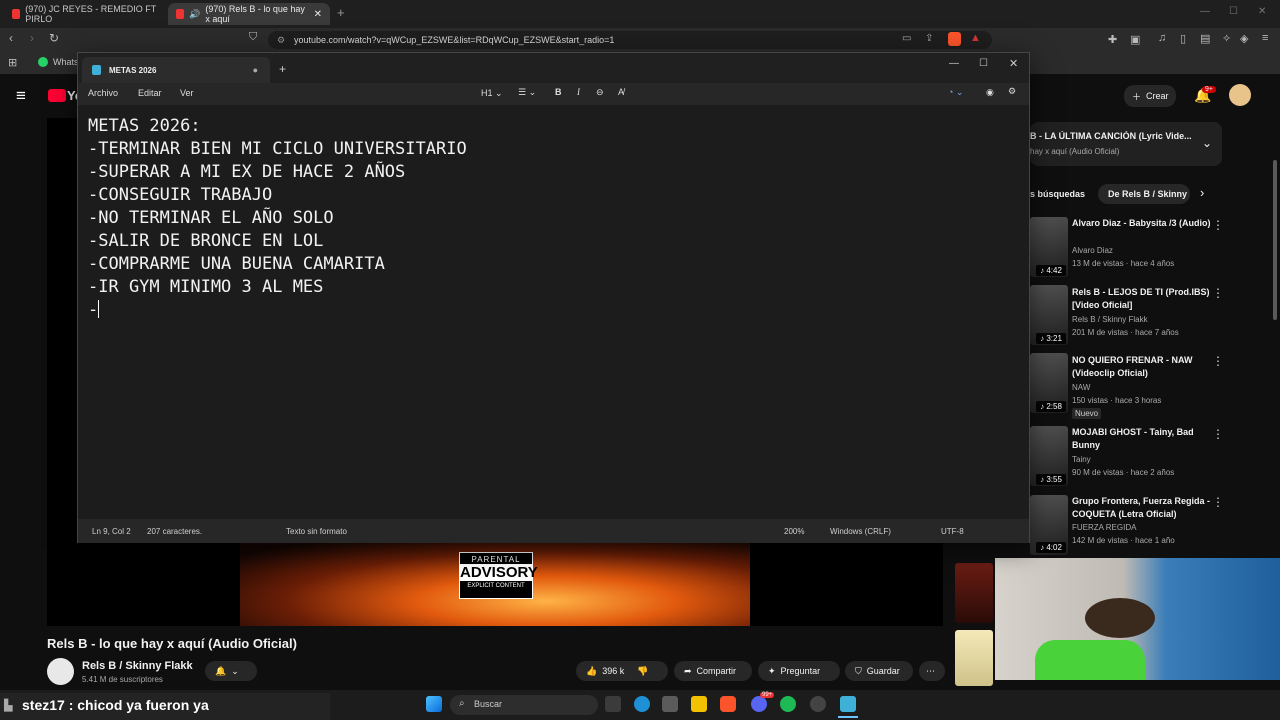 This screenshot has height=720, width=1280. I want to click on settings-gear-icon: ⚙, so click(1012, 91).